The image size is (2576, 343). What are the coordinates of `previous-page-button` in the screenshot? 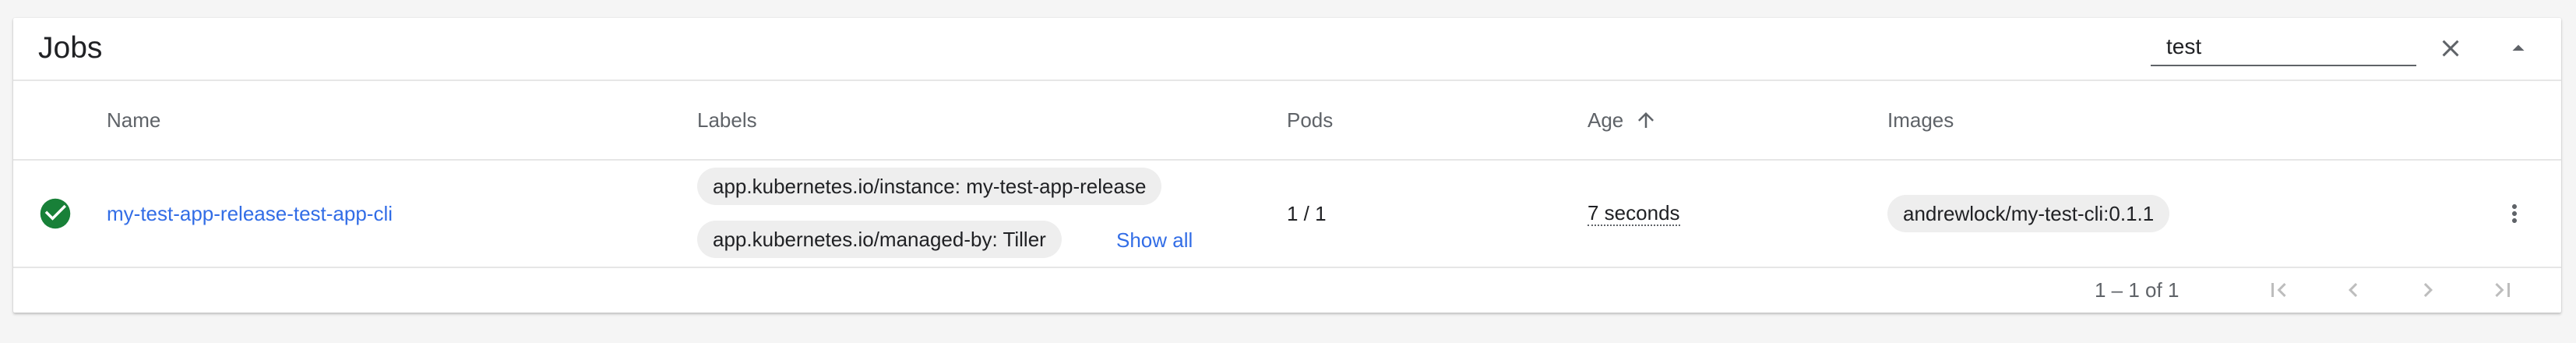 It's located at (2353, 290).